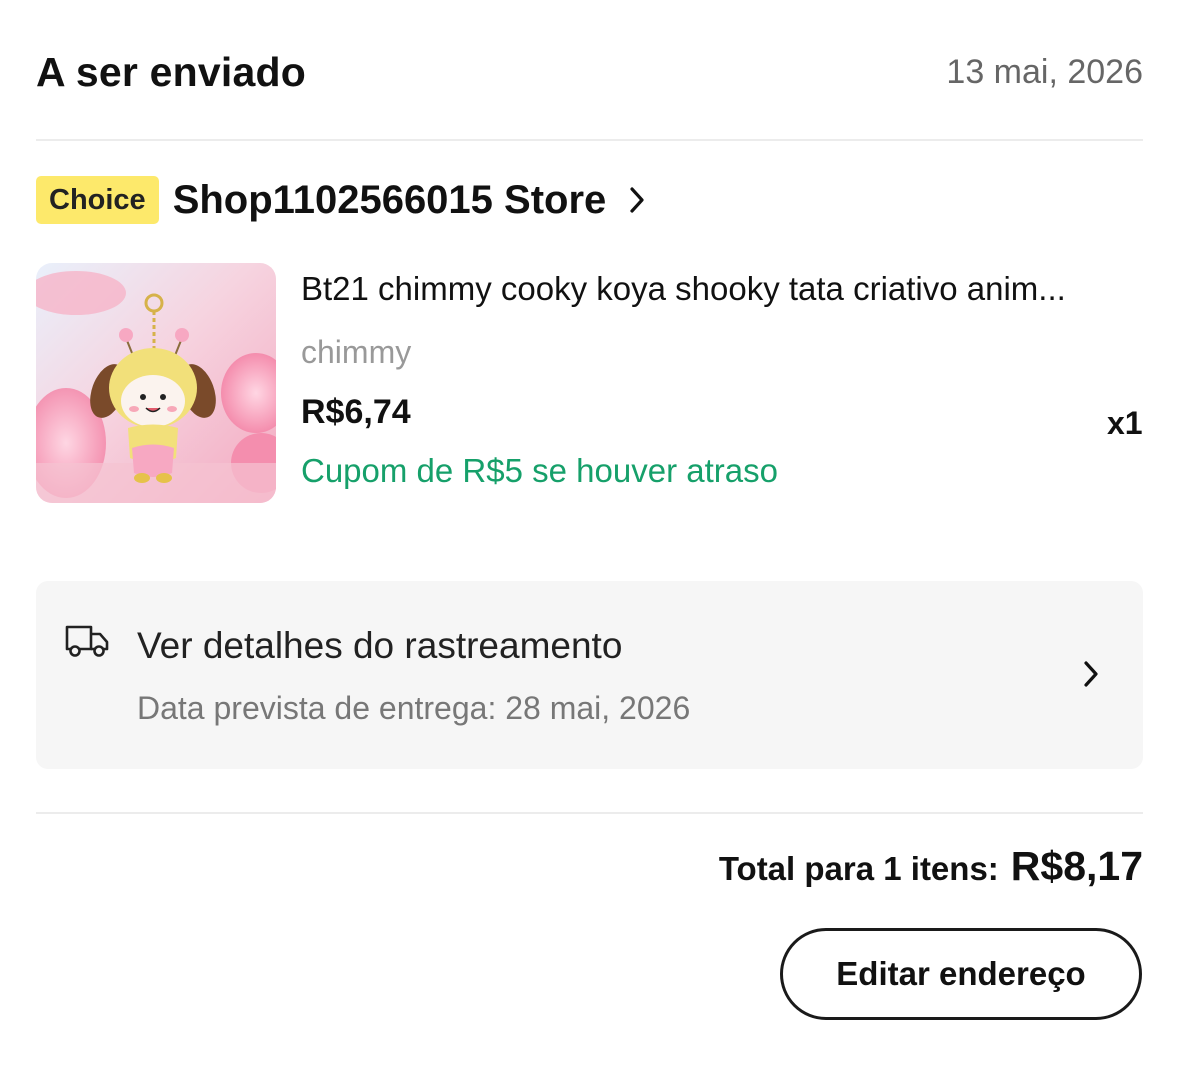 The image size is (1179, 1077). Describe the element at coordinates (1044, 71) in the screenshot. I see `order-date: 13 mai, 2026` at that location.